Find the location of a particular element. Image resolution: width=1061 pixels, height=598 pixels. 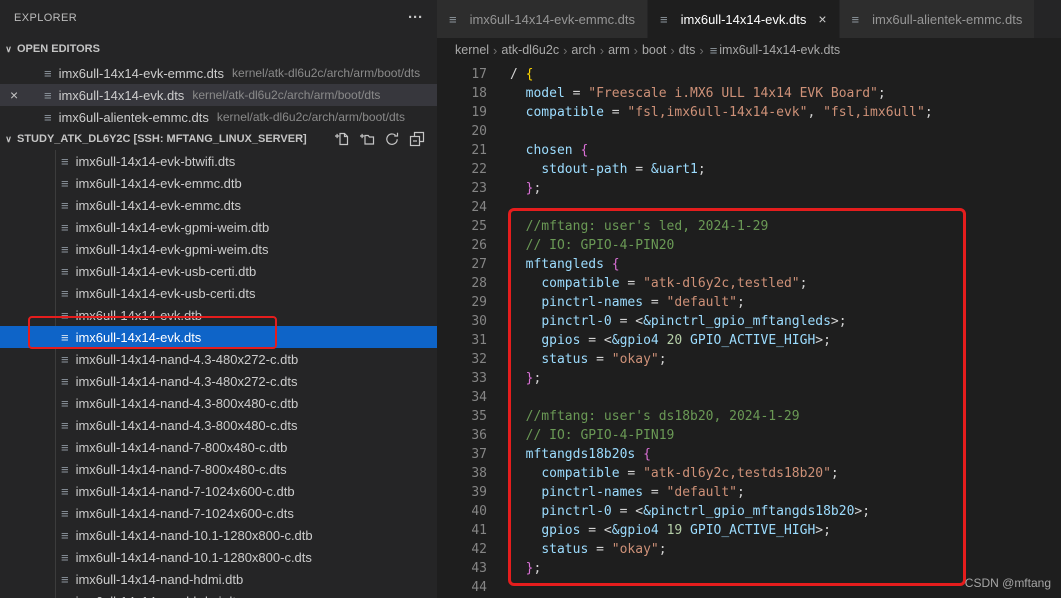

code-line: 28 compatible = "atk-dl6y2c,testled"; is located at coordinates (749, 283).